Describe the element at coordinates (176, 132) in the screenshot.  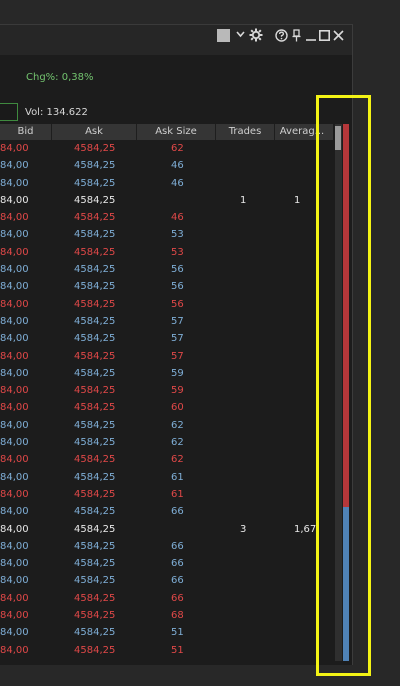
I see `column-header-ask-size: Ask Size` at that location.